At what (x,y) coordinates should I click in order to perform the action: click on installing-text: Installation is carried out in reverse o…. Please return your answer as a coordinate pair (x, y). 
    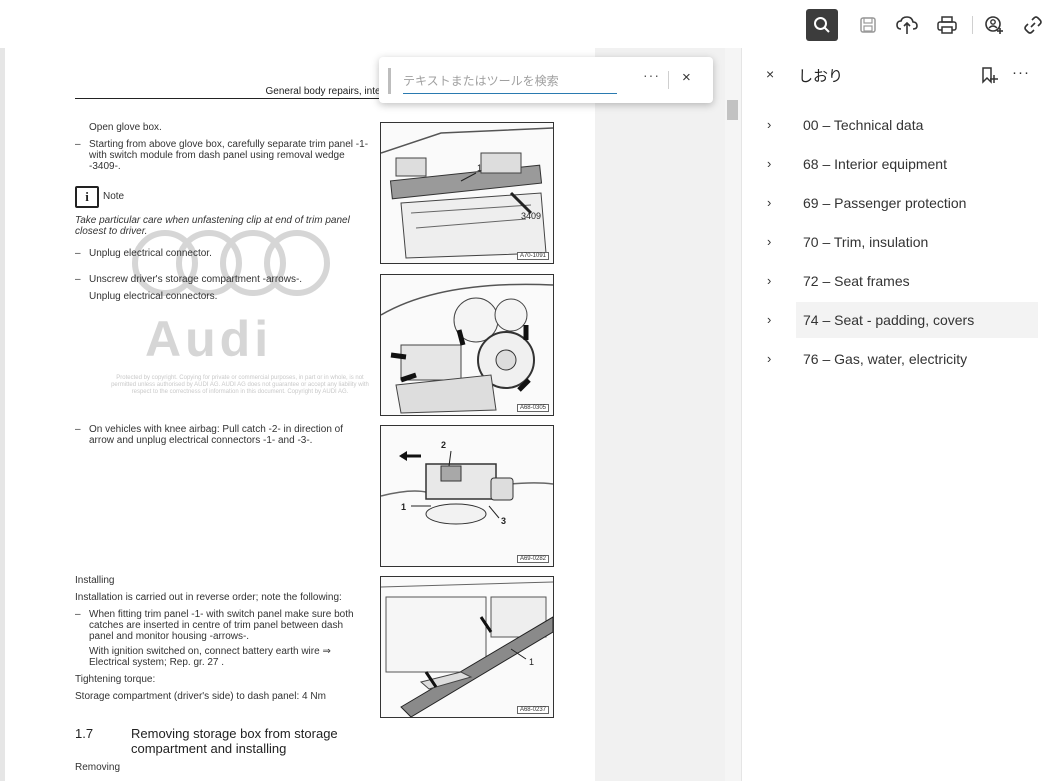
    Looking at the image, I should click on (208, 597).